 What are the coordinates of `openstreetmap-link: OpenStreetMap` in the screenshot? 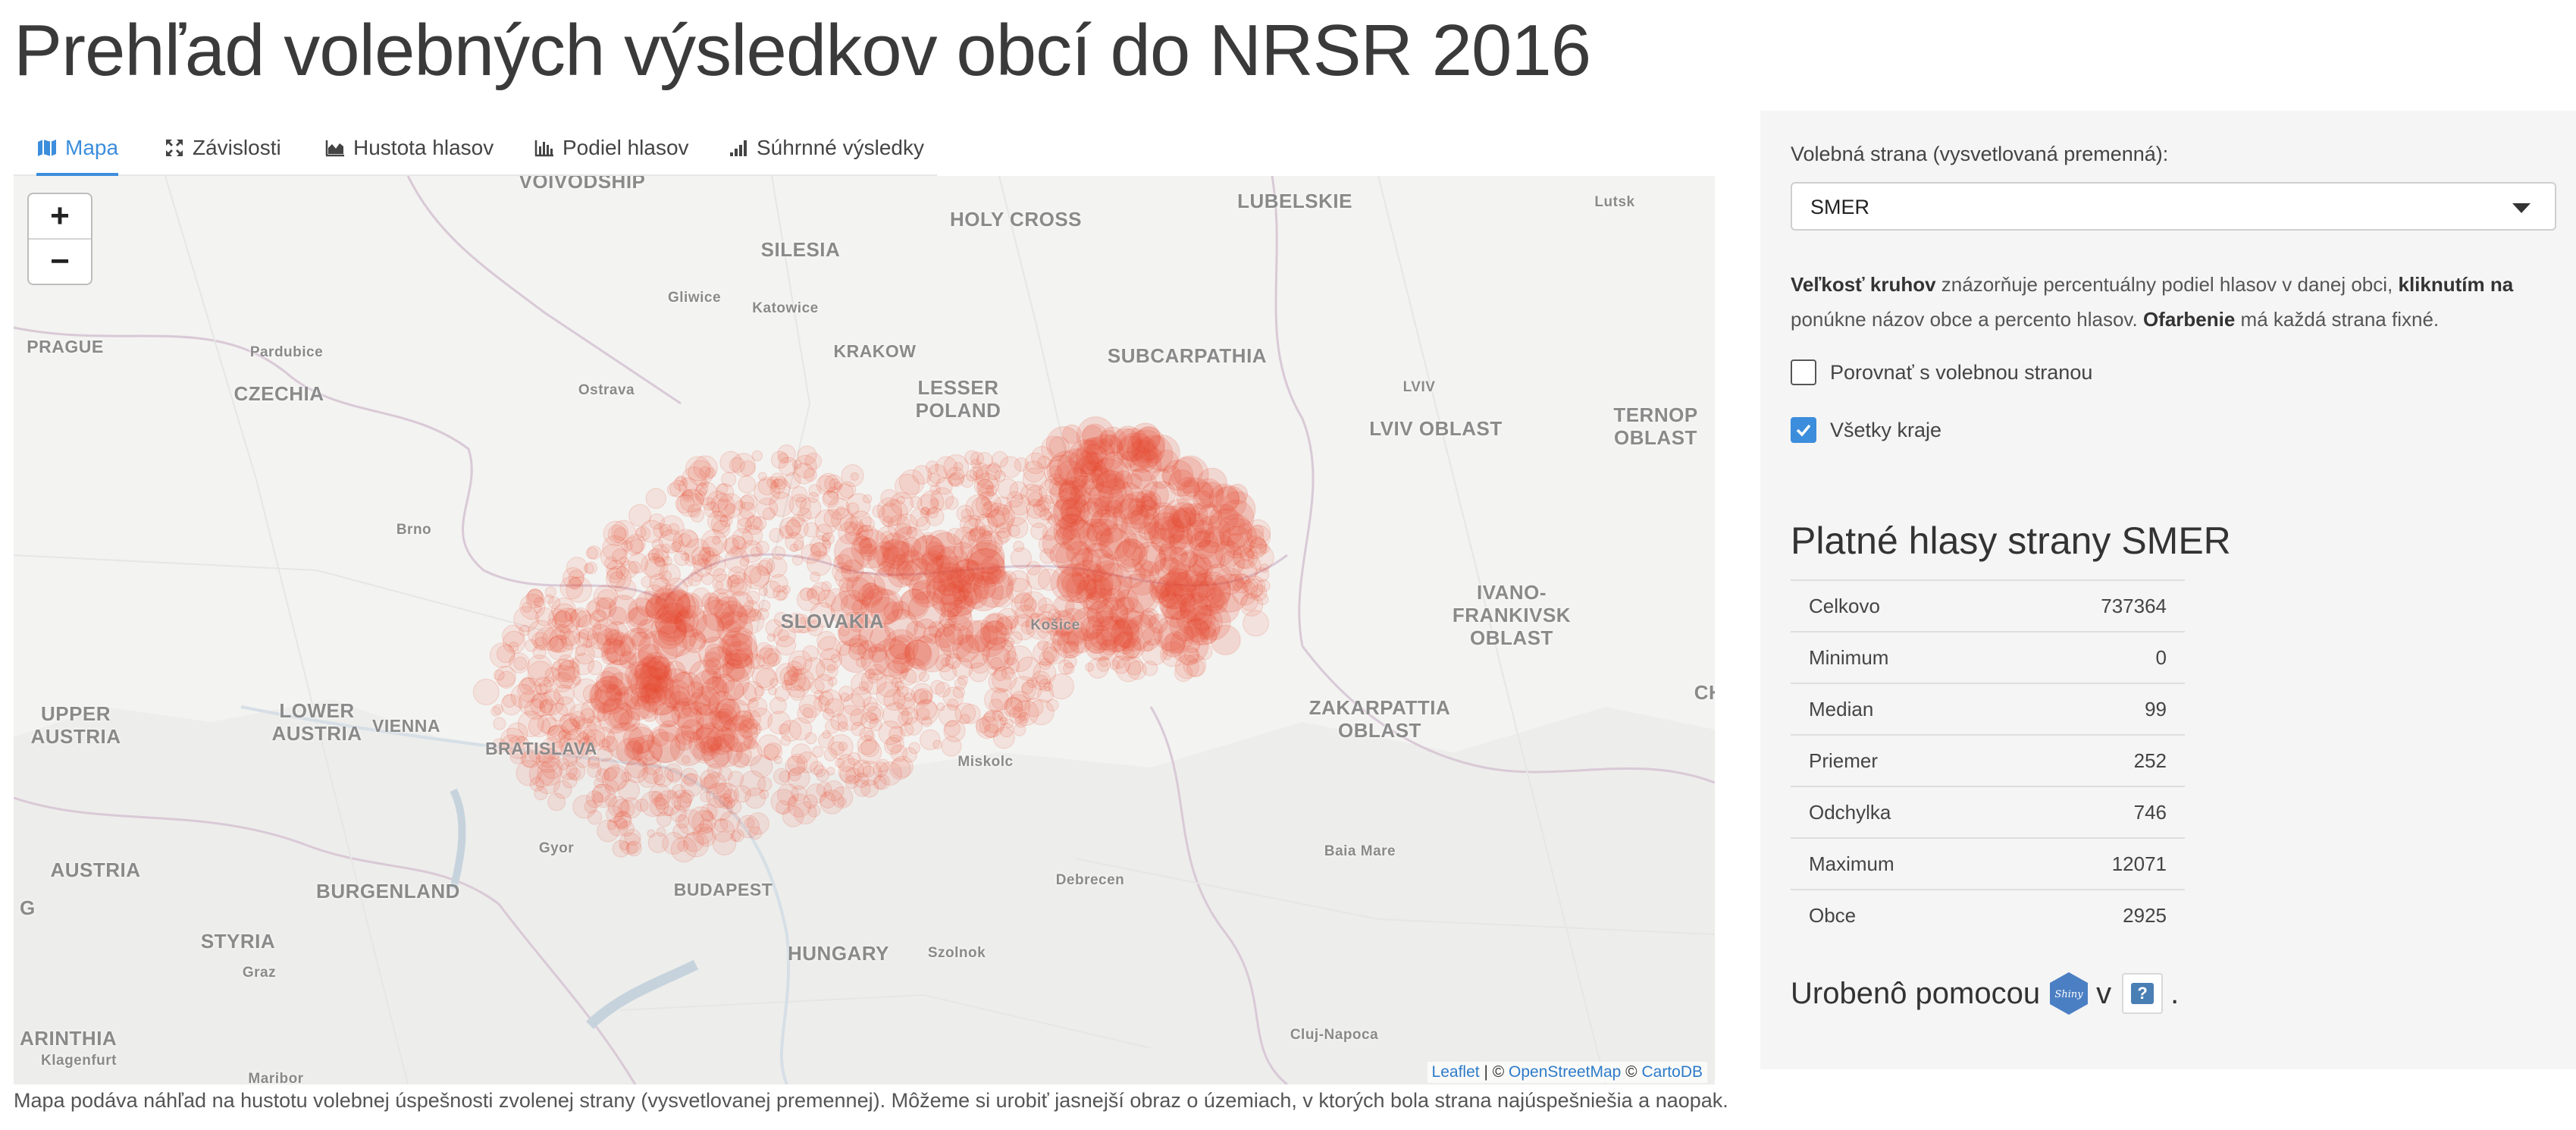 It's located at (1565, 1072).